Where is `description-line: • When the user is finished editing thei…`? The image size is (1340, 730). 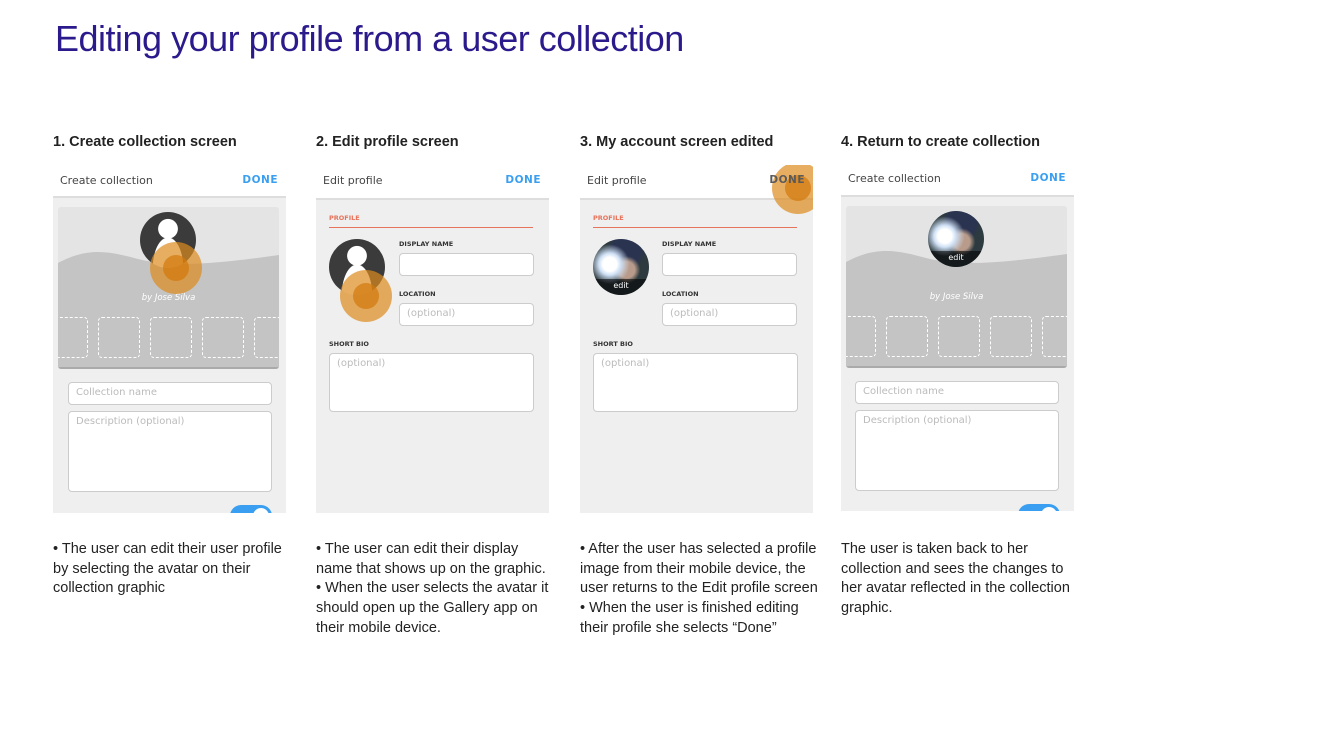
description-line: • When the user is finished editing thei… is located at coordinates (689, 618).